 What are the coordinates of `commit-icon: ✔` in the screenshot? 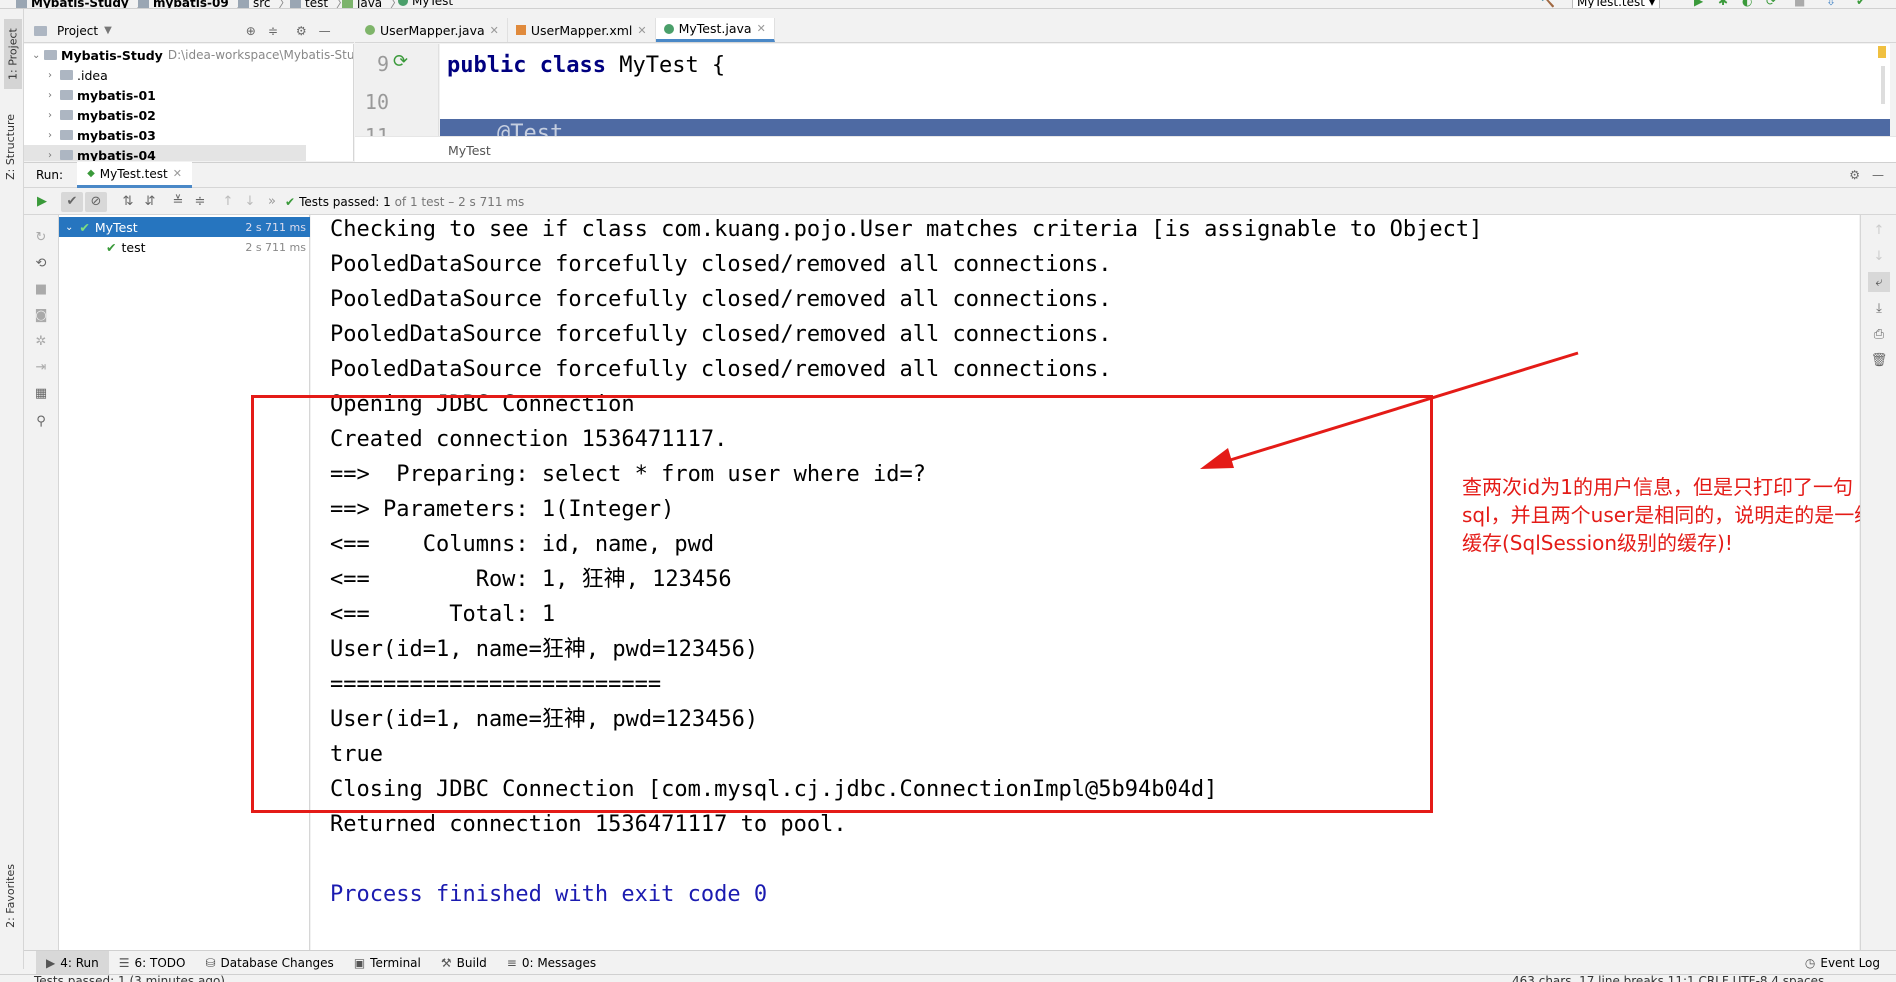 It's located at (1861, 4).